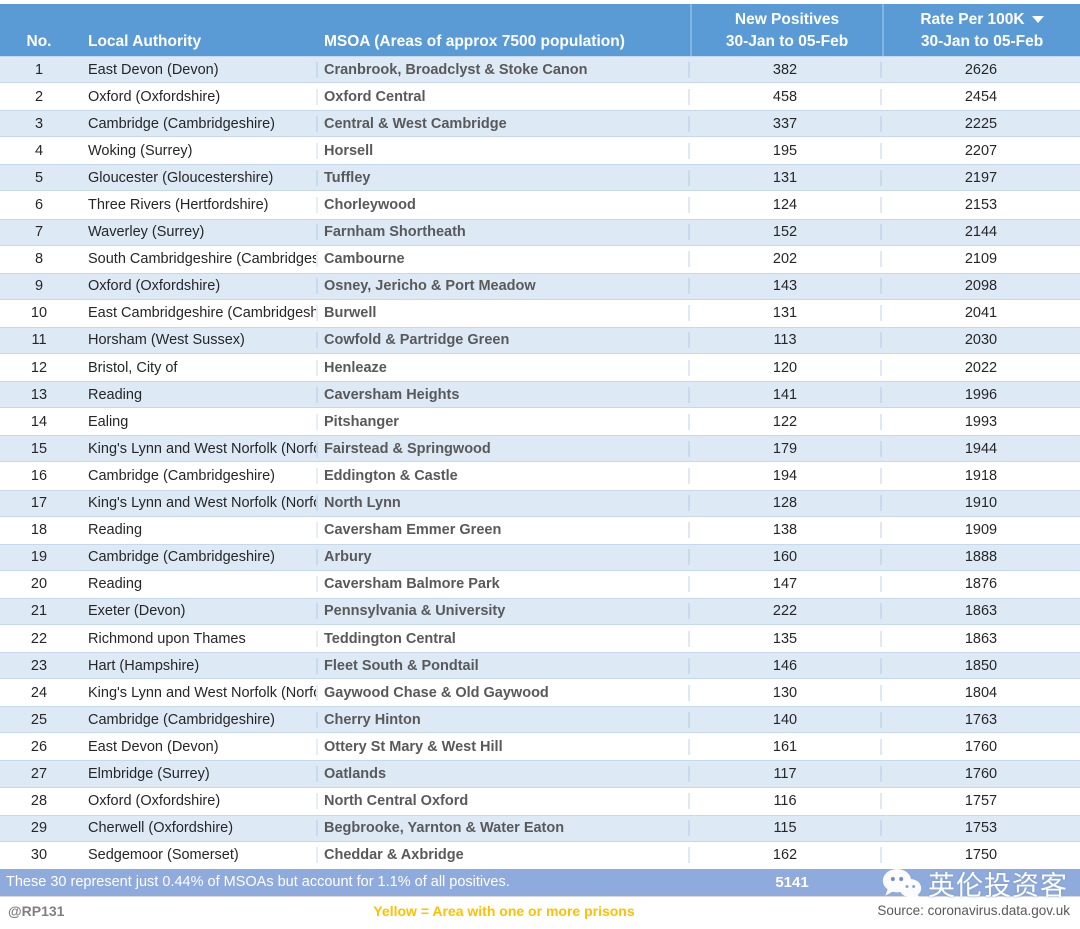 The image size is (1080, 929). Describe the element at coordinates (504, 123) in the screenshot. I see `cell-msoa: Central & West Cambridge` at that location.